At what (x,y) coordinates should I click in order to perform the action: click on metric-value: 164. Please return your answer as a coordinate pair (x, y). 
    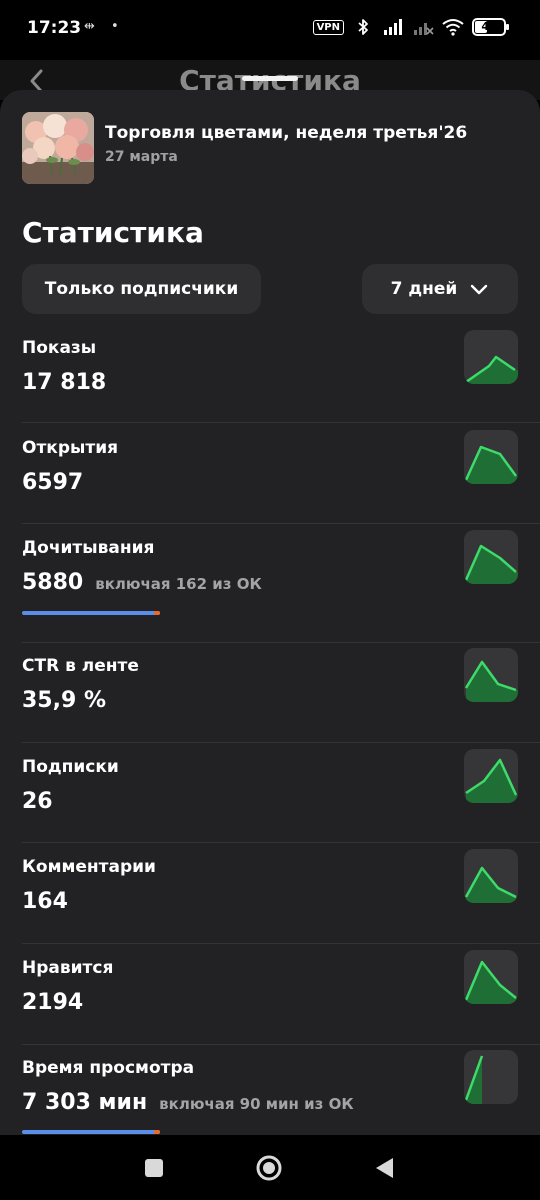
    Looking at the image, I should click on (45, 901).